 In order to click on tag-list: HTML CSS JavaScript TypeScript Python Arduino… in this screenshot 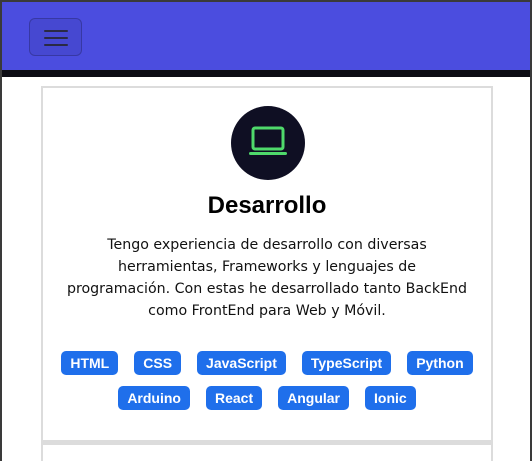, I will do `click(267, 380)`.